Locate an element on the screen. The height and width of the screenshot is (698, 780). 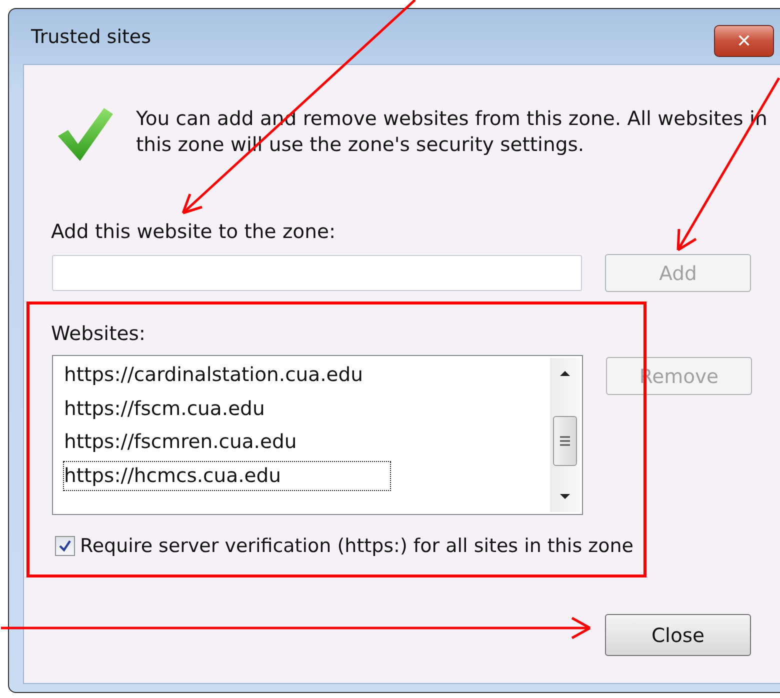
website-item: https://fscm.cua.edu is located at coordinates (169, 409).